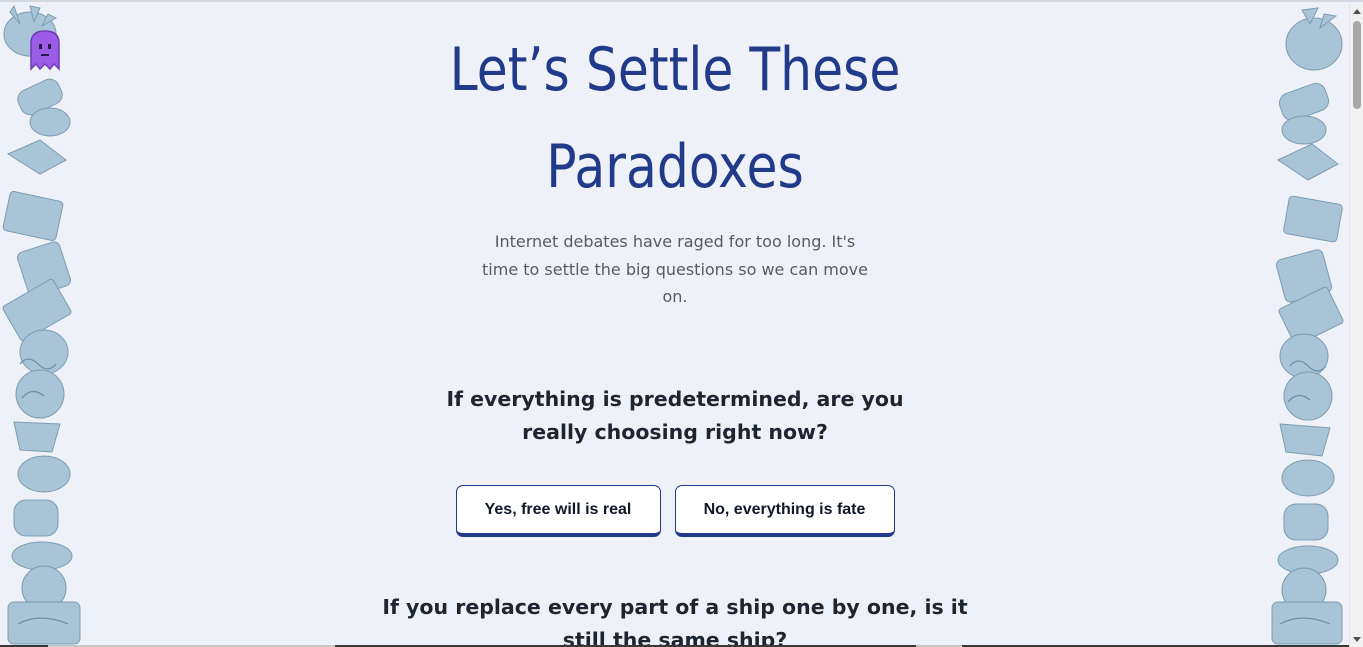 Image resolution: width=1363 pixels, height=647 pixels. I want to click on right-collage-art, so click(1307, 326).